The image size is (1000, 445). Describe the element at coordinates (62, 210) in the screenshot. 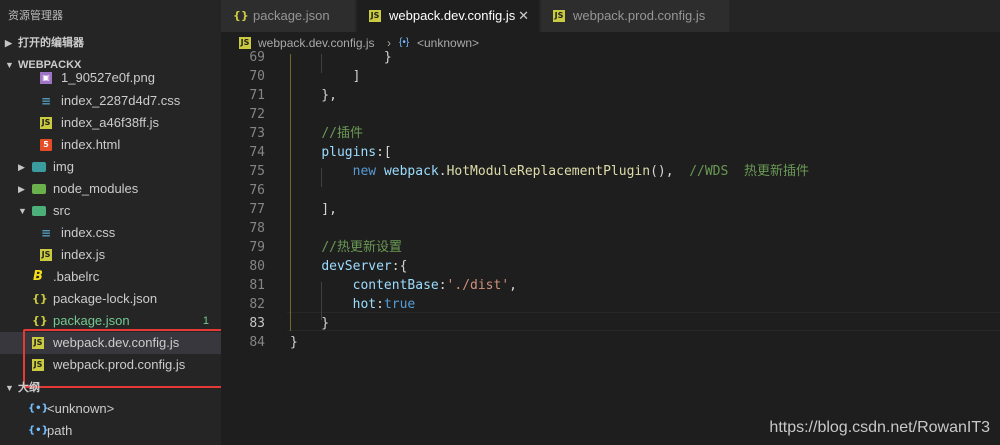

I see `folder-label: src` at that location.